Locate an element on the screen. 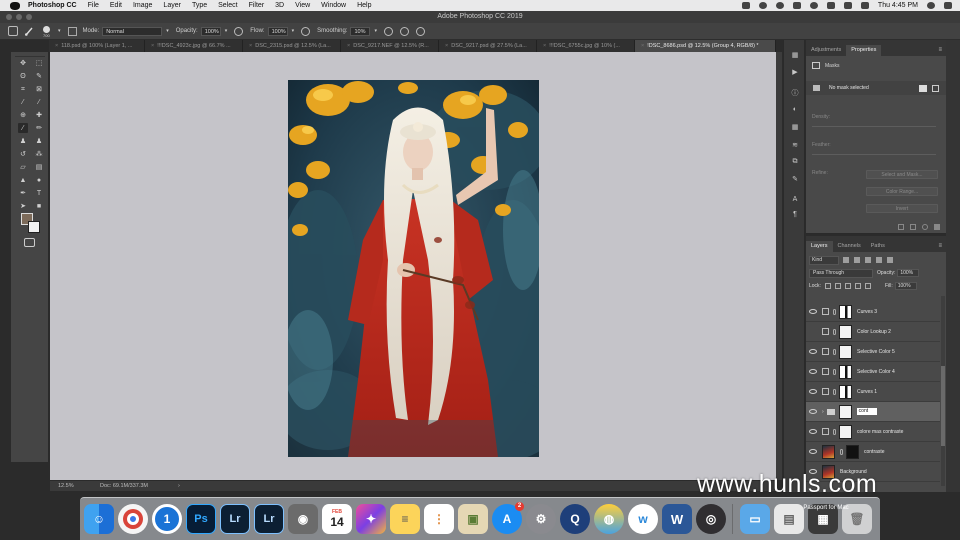 This screenshot has width=960, height=540. filter-smart-object-icon is located at coordinates (890, 260).